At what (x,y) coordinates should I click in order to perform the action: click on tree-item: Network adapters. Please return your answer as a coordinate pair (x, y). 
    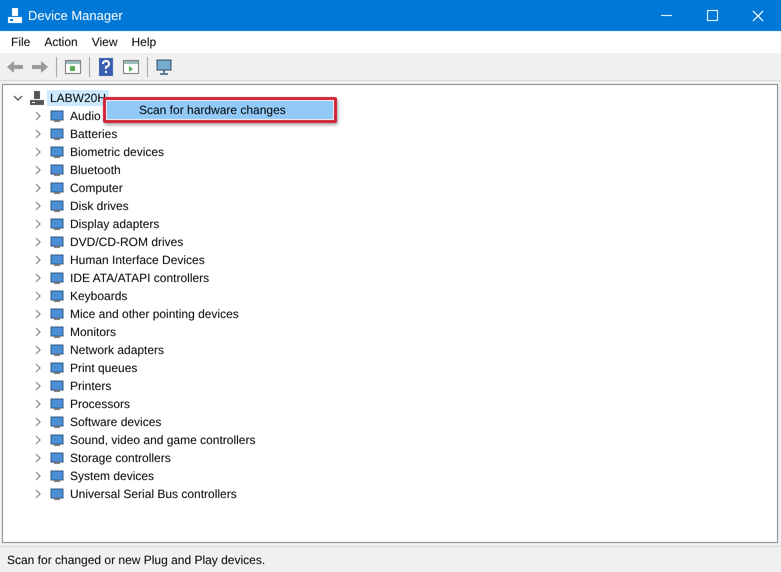
    Looking at the image, I should click on (117, 350).